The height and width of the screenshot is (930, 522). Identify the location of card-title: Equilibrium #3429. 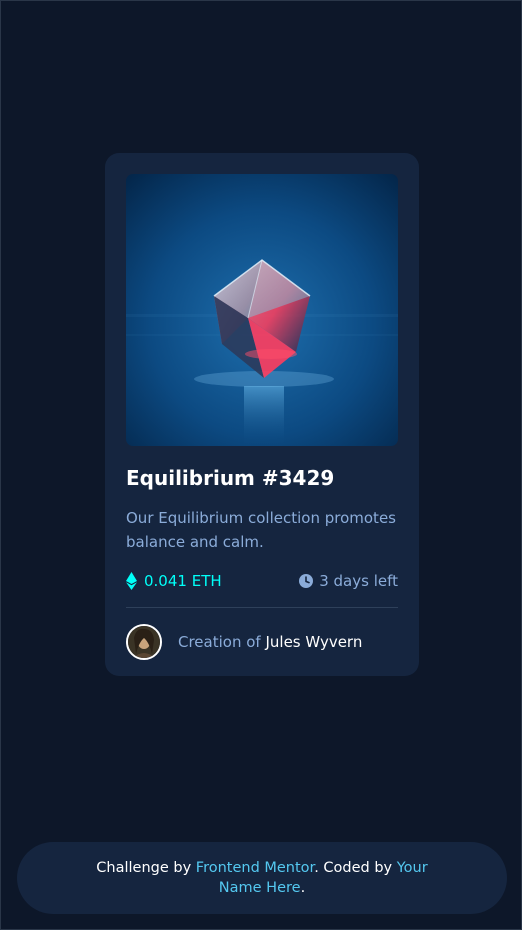
(262, 478).